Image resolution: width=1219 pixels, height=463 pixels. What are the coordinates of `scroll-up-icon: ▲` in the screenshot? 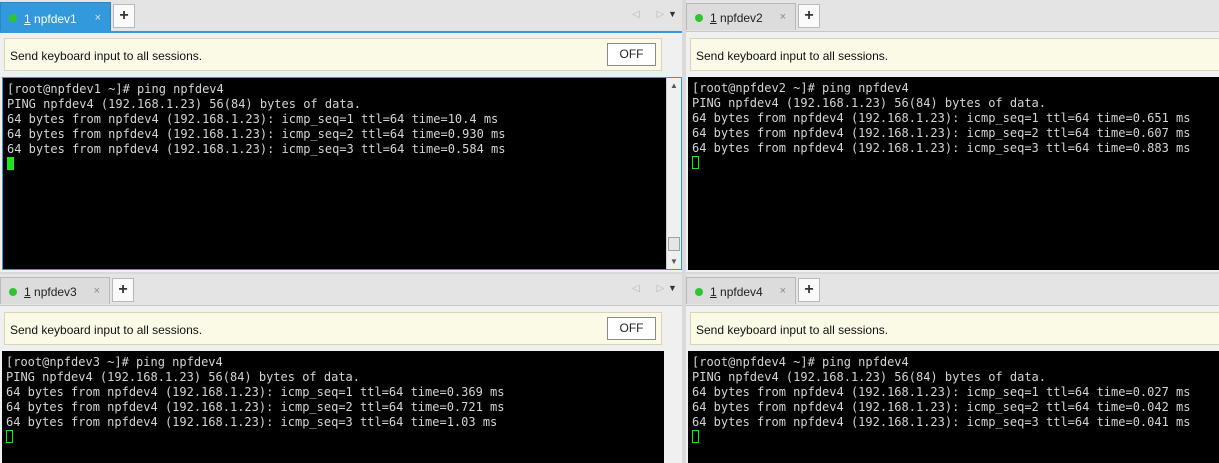 It's located at (674, 85).